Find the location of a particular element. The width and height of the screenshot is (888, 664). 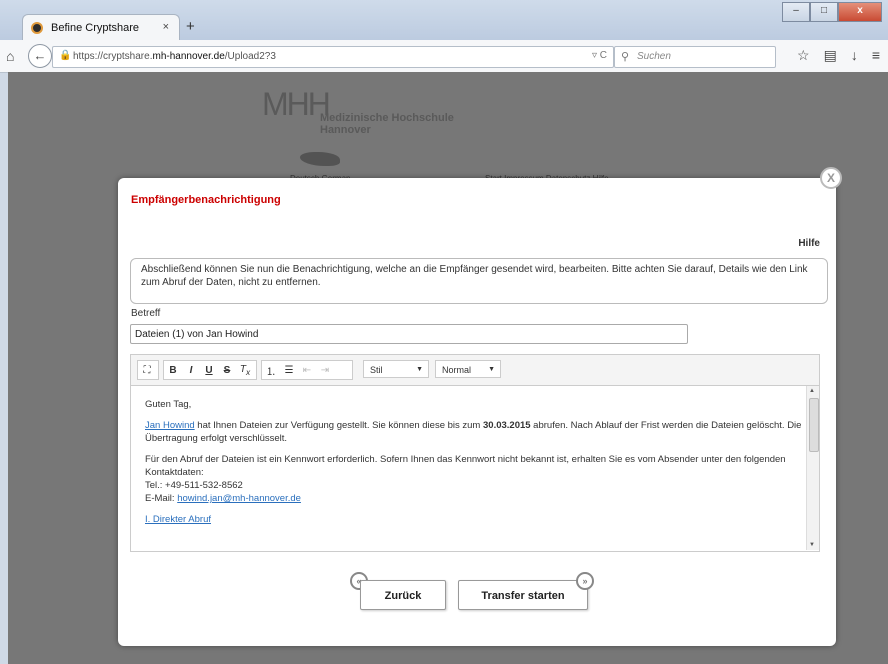

editor-toolbar: ⛶ B I U S Tx ⒈ ☰ ⇤ ⇥ Stil ▼ Normal ▼ is located at coordinates (475, 370).